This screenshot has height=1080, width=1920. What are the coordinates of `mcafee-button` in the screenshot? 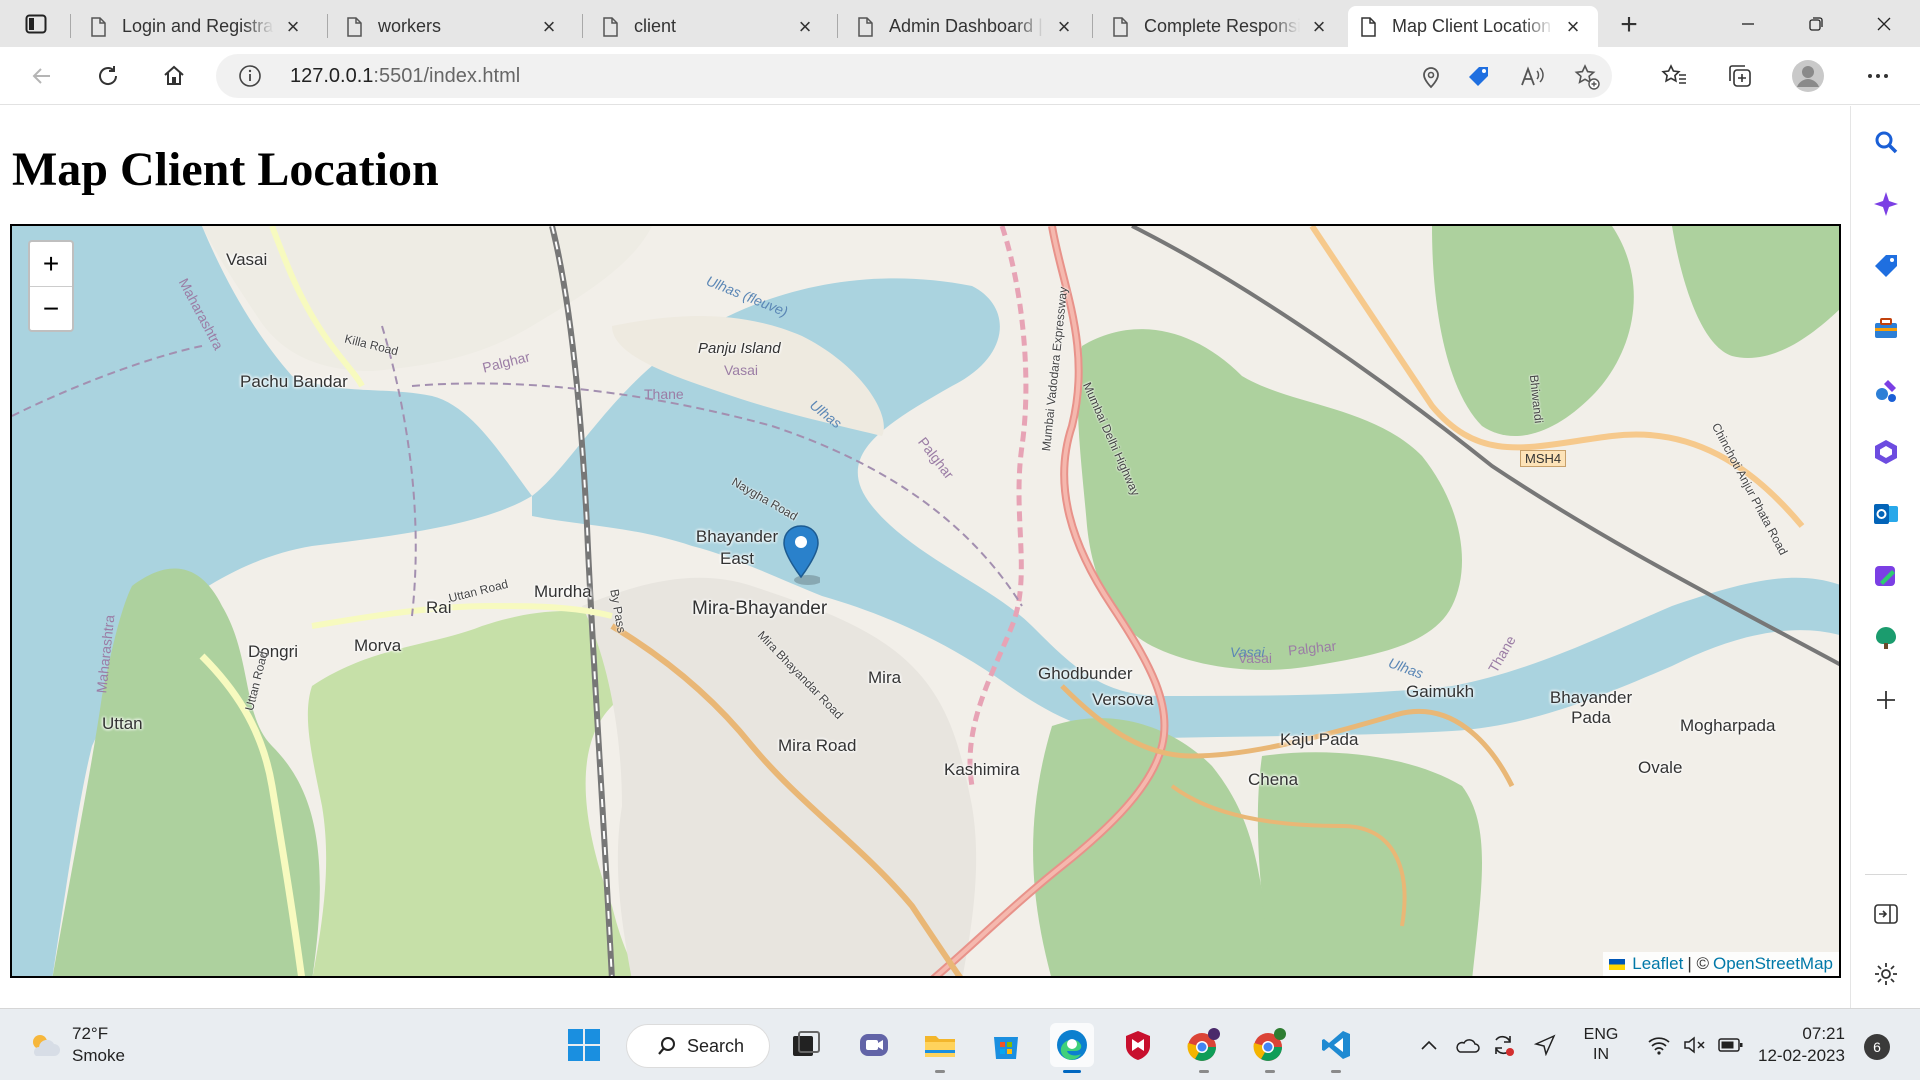 It's located at (1138, 1045).